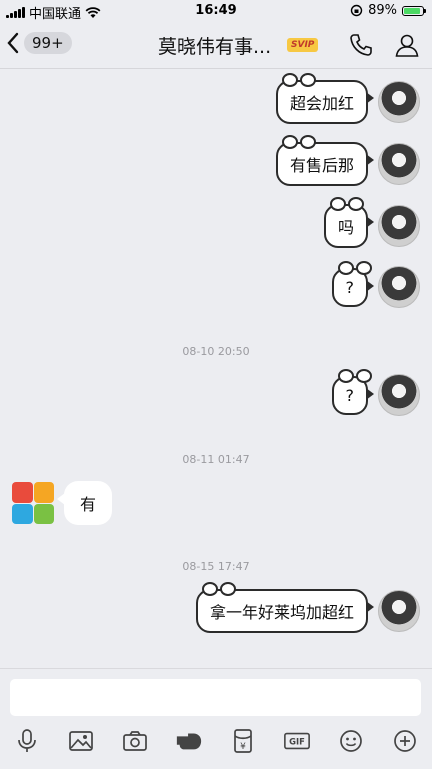  I want to click on message-outgoing: 拿一年好莱坞加超红, so click(307, 607).